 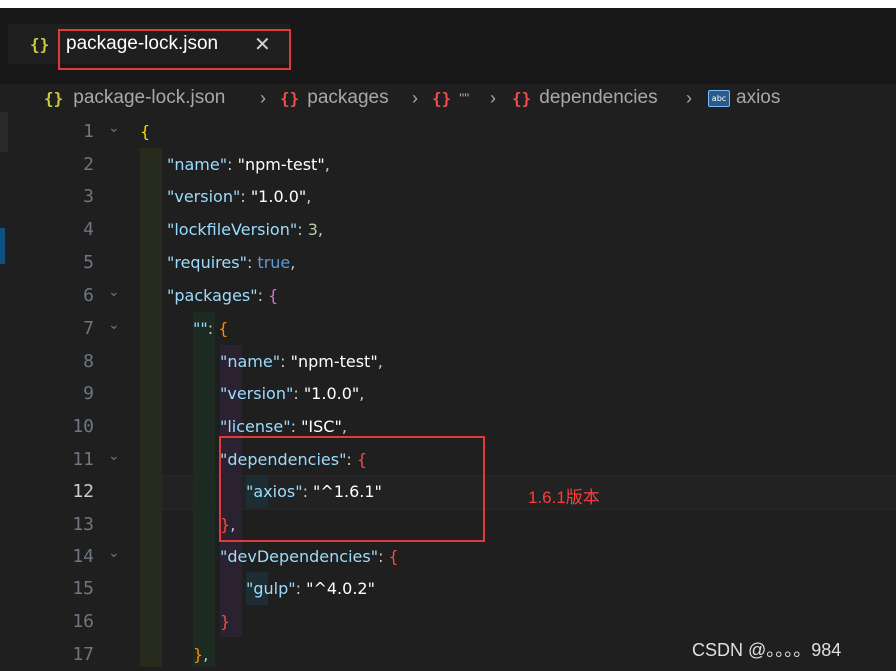 I want to click on code-line-1: {, so click(x=145, y=131).